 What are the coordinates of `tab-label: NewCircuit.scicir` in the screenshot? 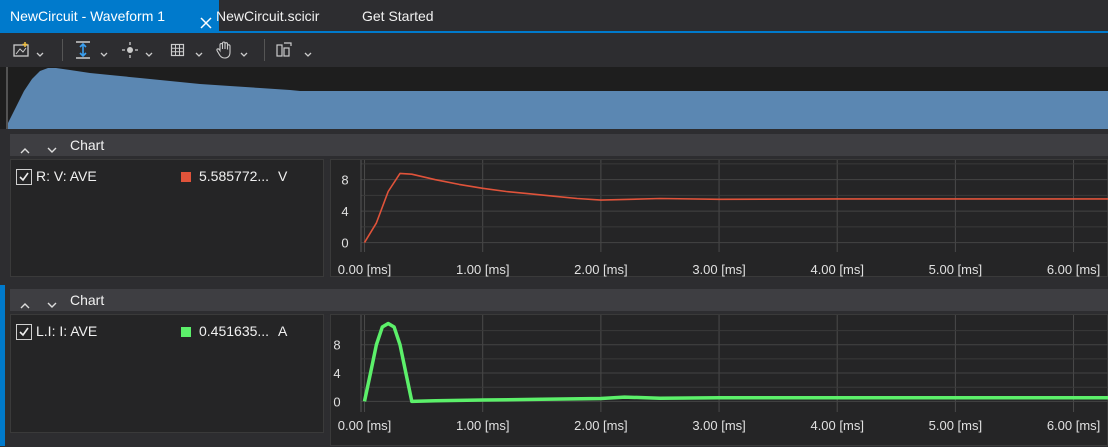 It's located at (267, 16).